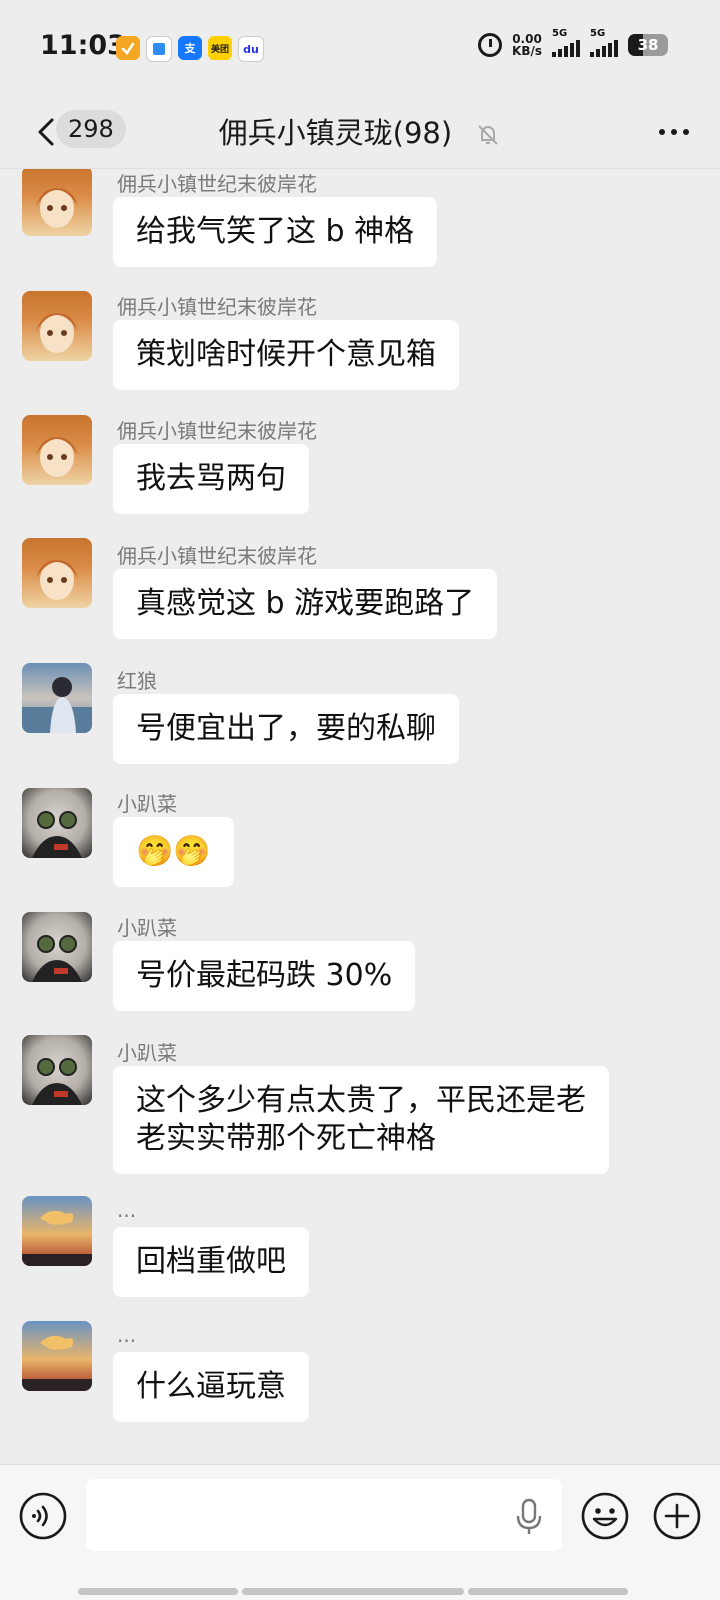  I want to click on notification-icons: 支 美团 du, so click(190, 49).